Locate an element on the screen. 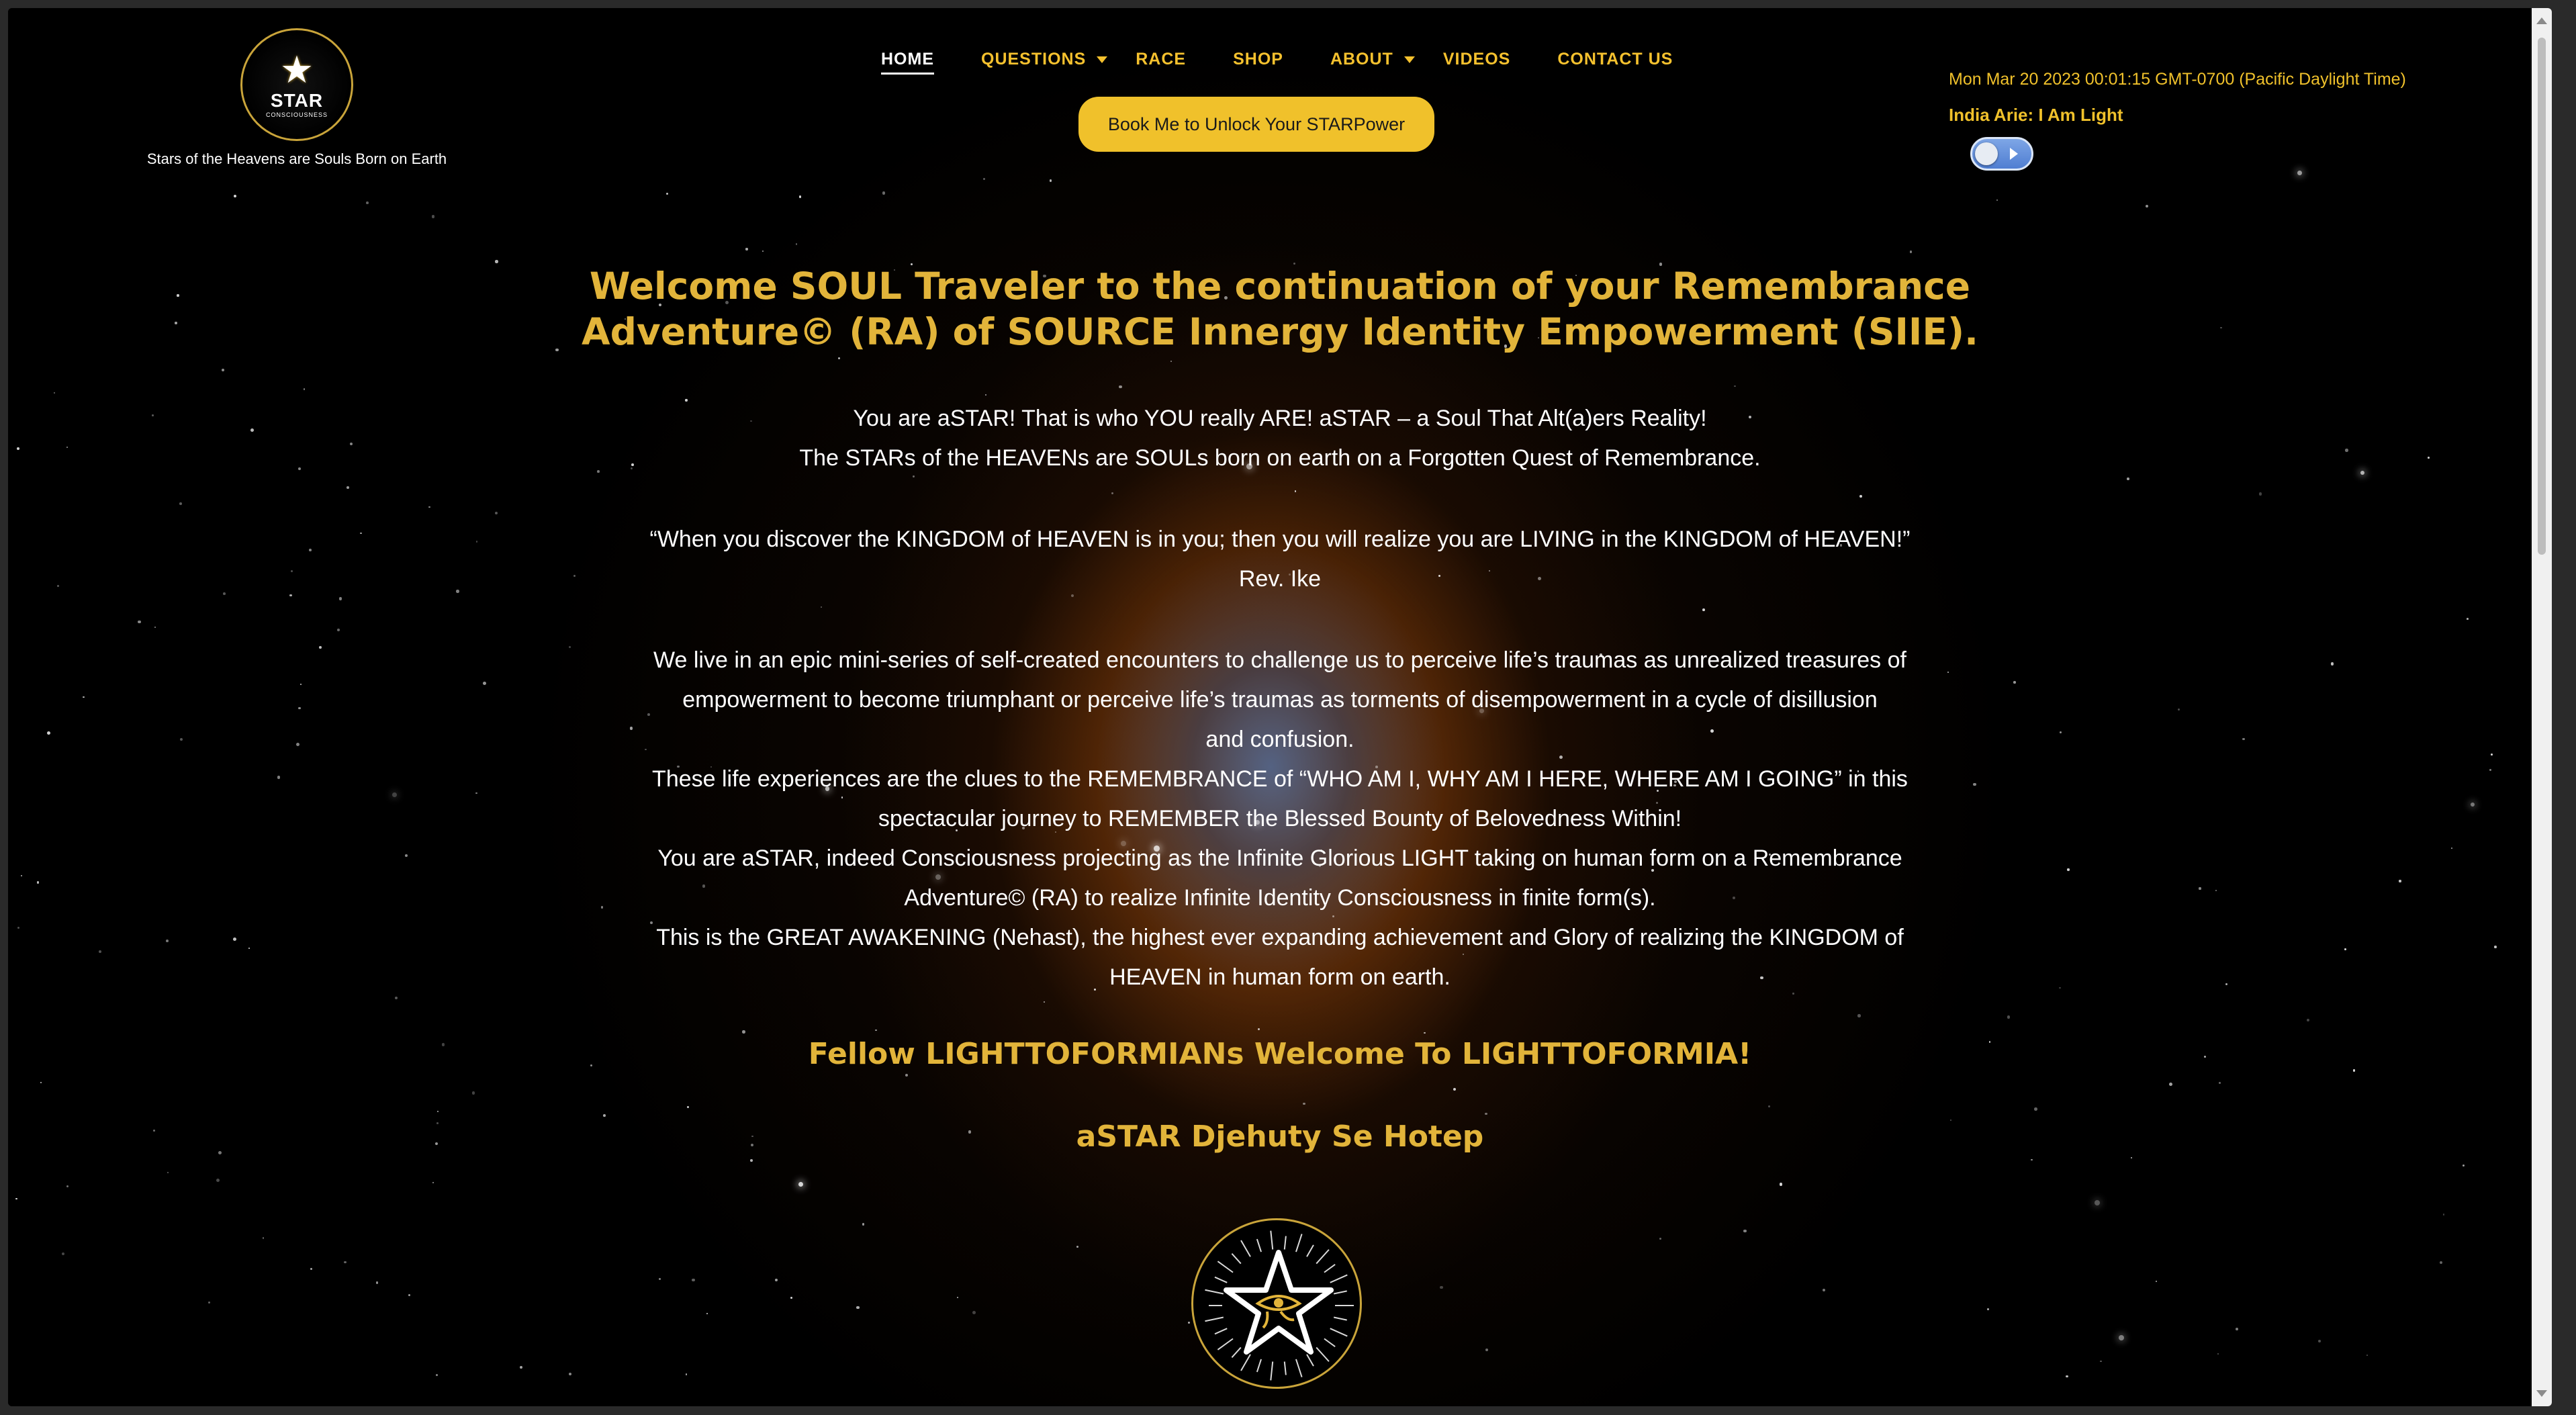 The image size is (2576, 1415). nav-about: ABOUT is located at coordinates (1372, 62).